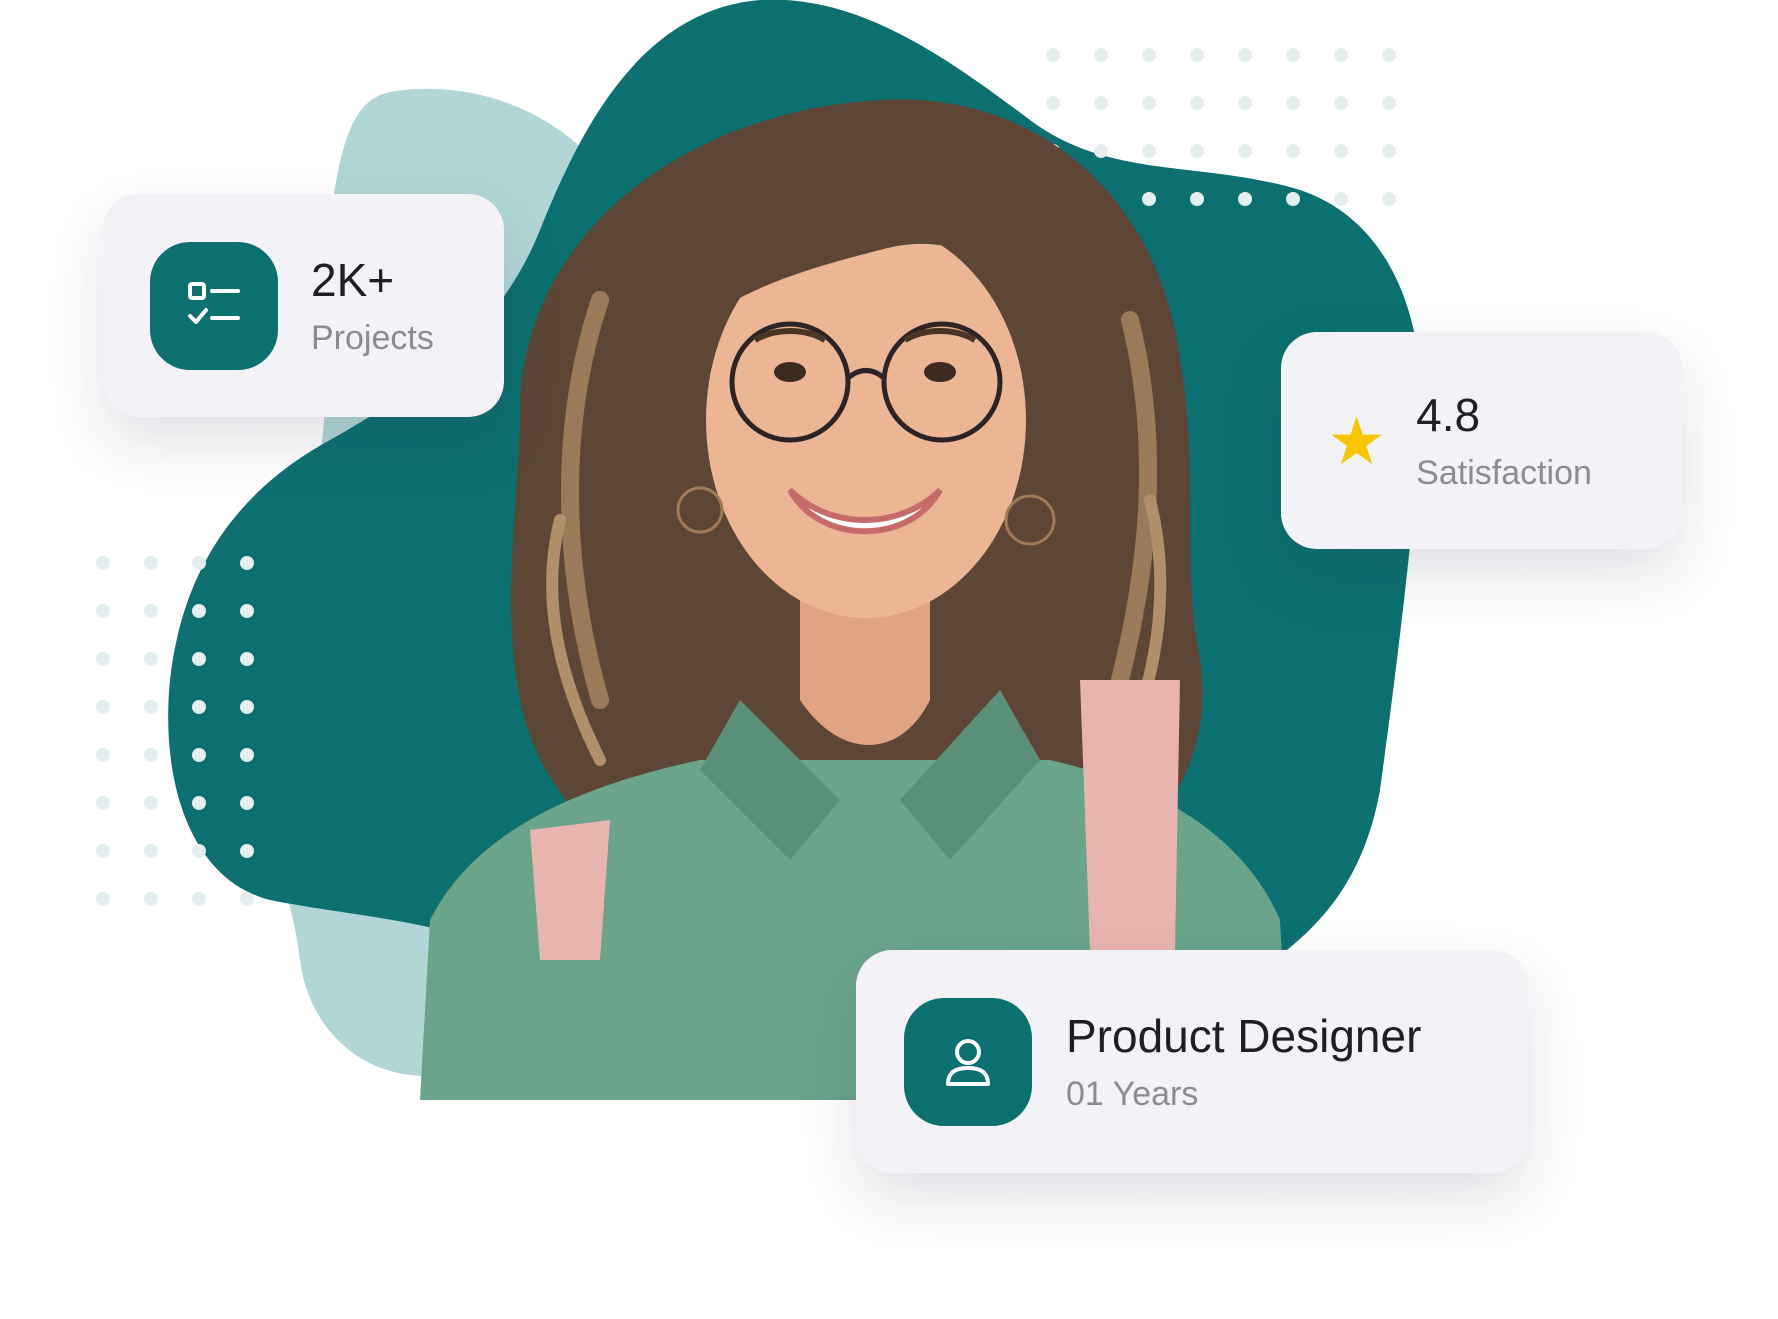 The height and width of the screenshot is (1319, 1778). Describe the element at coordinates (1244, 1035) in the screenshot. I see `role-value: Product Designer` at that location.